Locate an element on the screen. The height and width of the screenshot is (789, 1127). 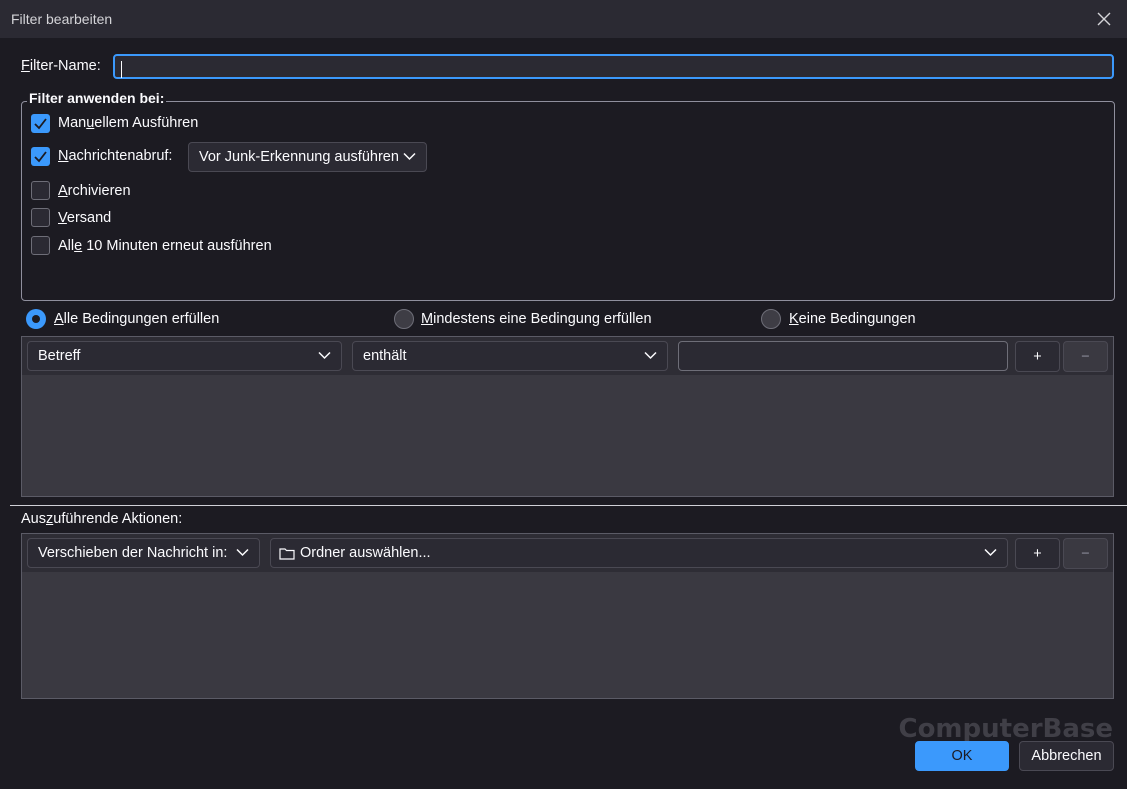
window-title: Filter bearbeiten is located at coordinates (62, 19).